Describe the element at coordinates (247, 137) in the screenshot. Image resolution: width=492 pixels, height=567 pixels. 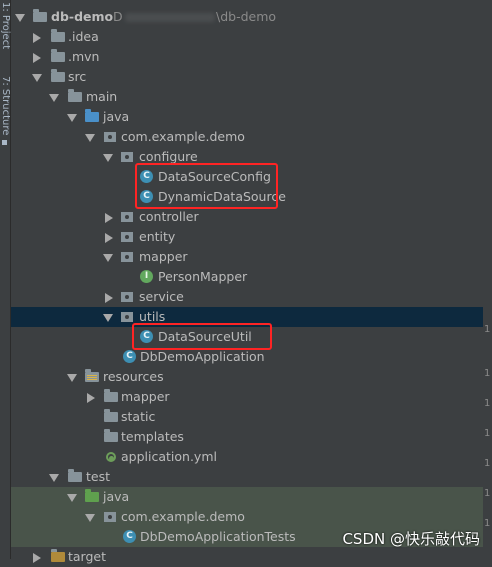
I see `tree-row-package: com.example.demo` at that location.